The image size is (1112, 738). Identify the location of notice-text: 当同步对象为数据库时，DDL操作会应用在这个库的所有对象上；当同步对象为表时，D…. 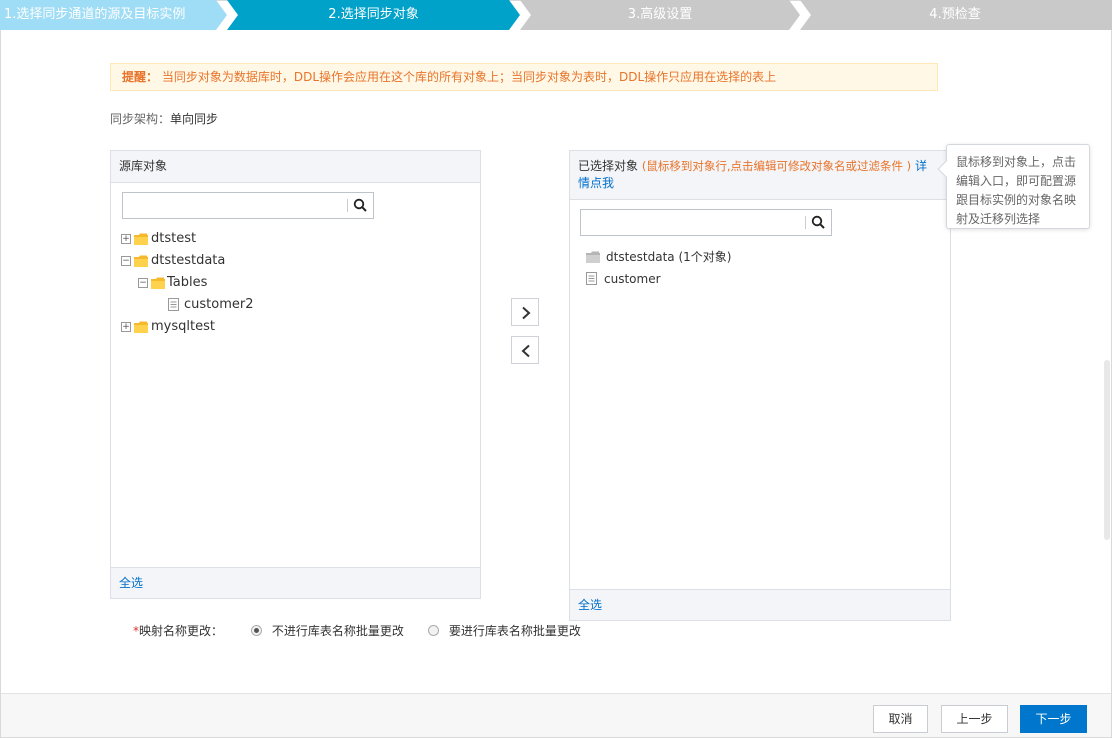
(469, 77).